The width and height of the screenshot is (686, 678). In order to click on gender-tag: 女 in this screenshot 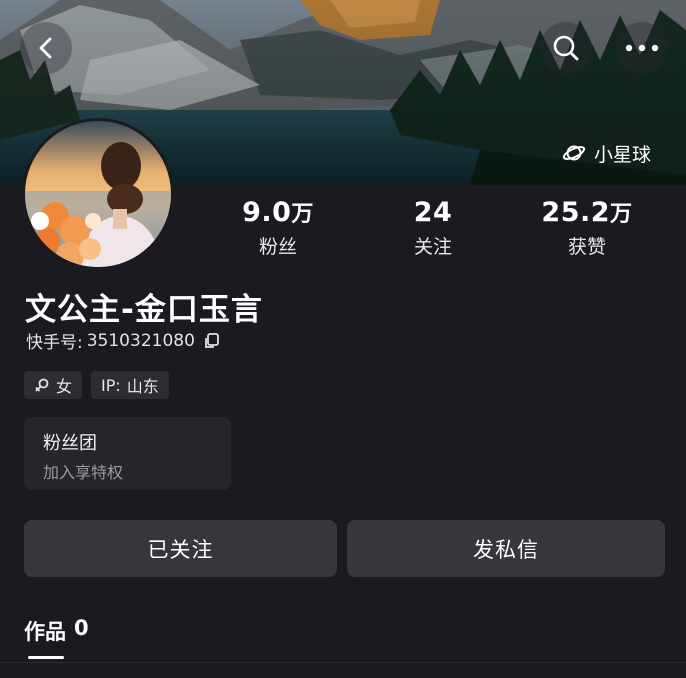, I will do `click(53, 385)`.